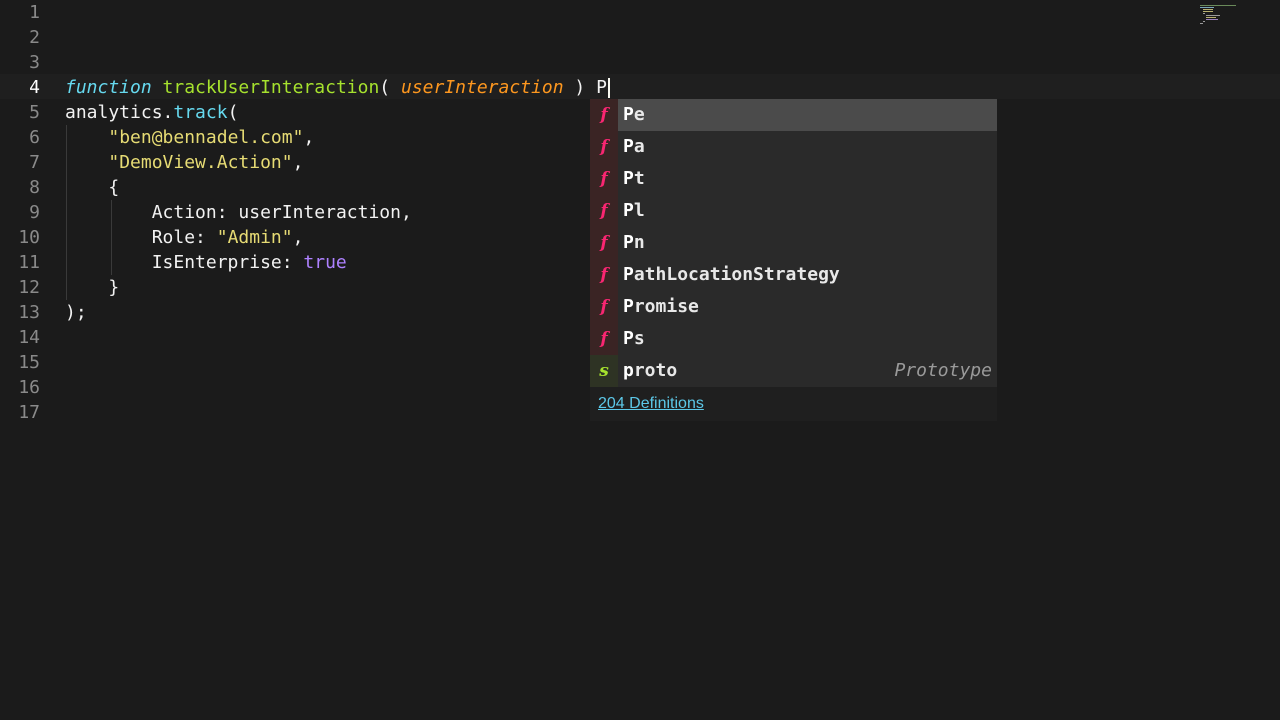  I want to click on completion-label: Pn, so click(634, 242).